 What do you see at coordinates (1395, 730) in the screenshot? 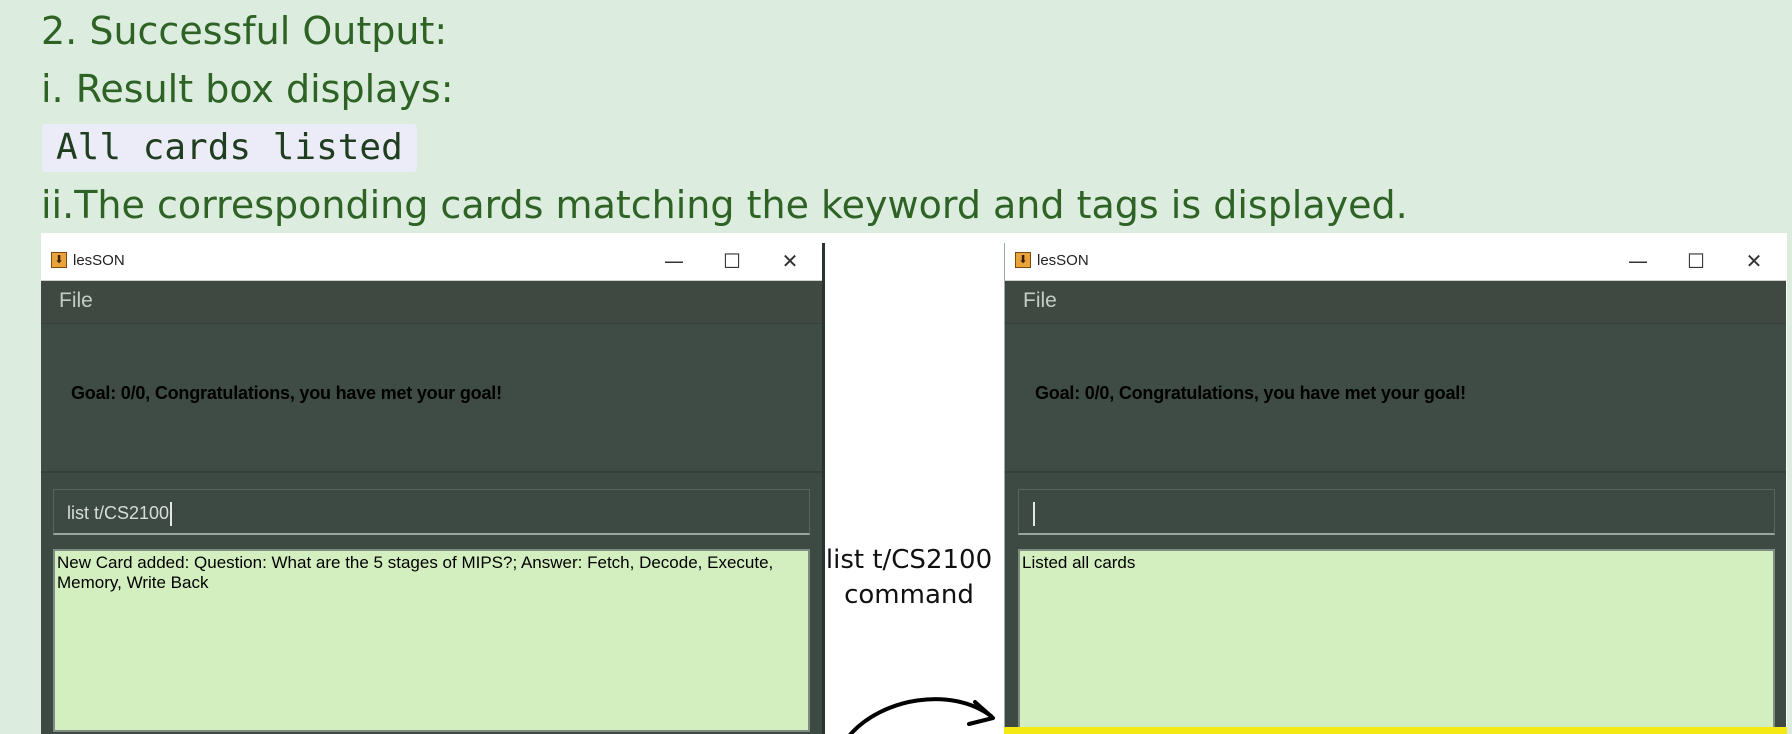
I see `highlight-strip` at bounding box center [1395, 730].